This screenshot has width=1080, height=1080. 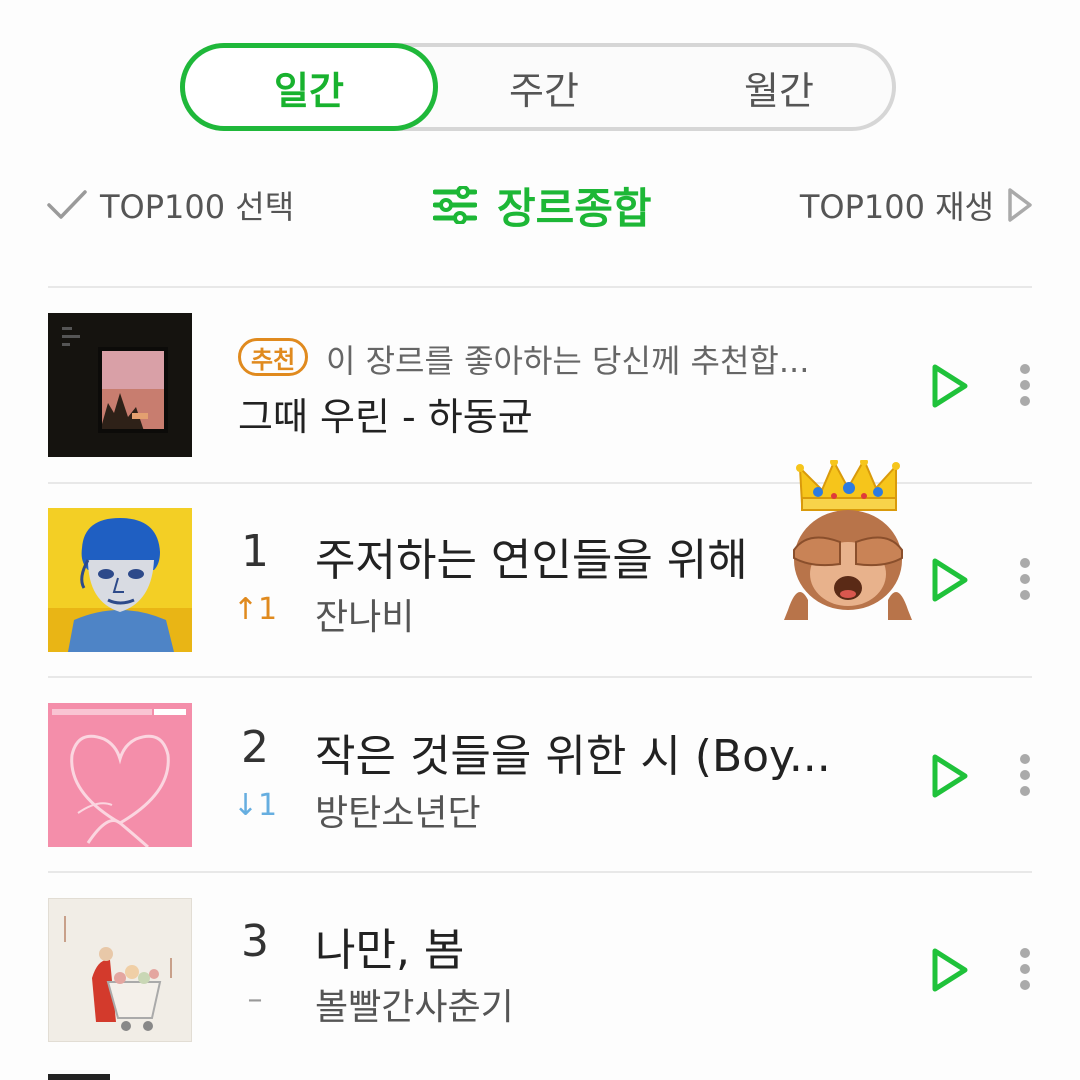 I want to click on recommend-badge: 추천, so click(x=273, y=357).